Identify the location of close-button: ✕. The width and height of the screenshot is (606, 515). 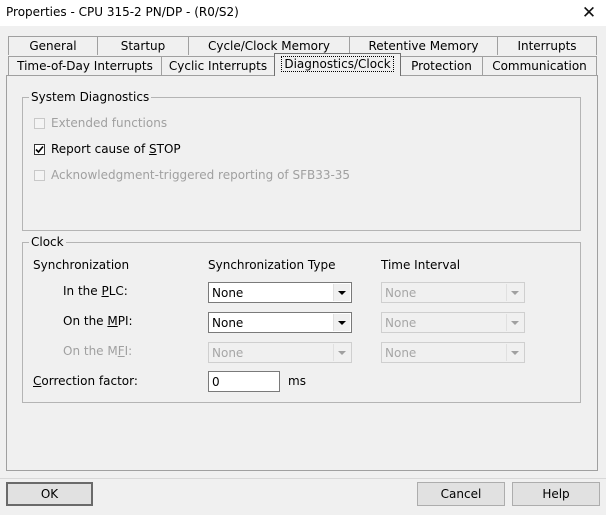
(589, 13).